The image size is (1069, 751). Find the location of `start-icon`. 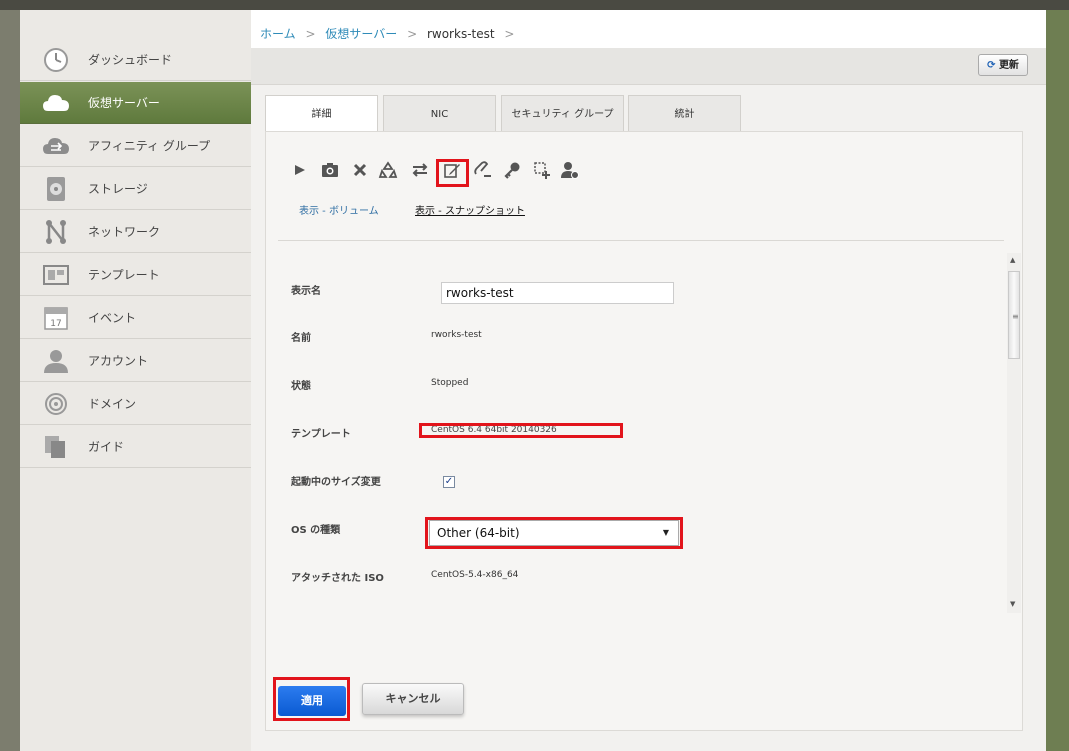

start-icon is located at coordinates (300, 170).